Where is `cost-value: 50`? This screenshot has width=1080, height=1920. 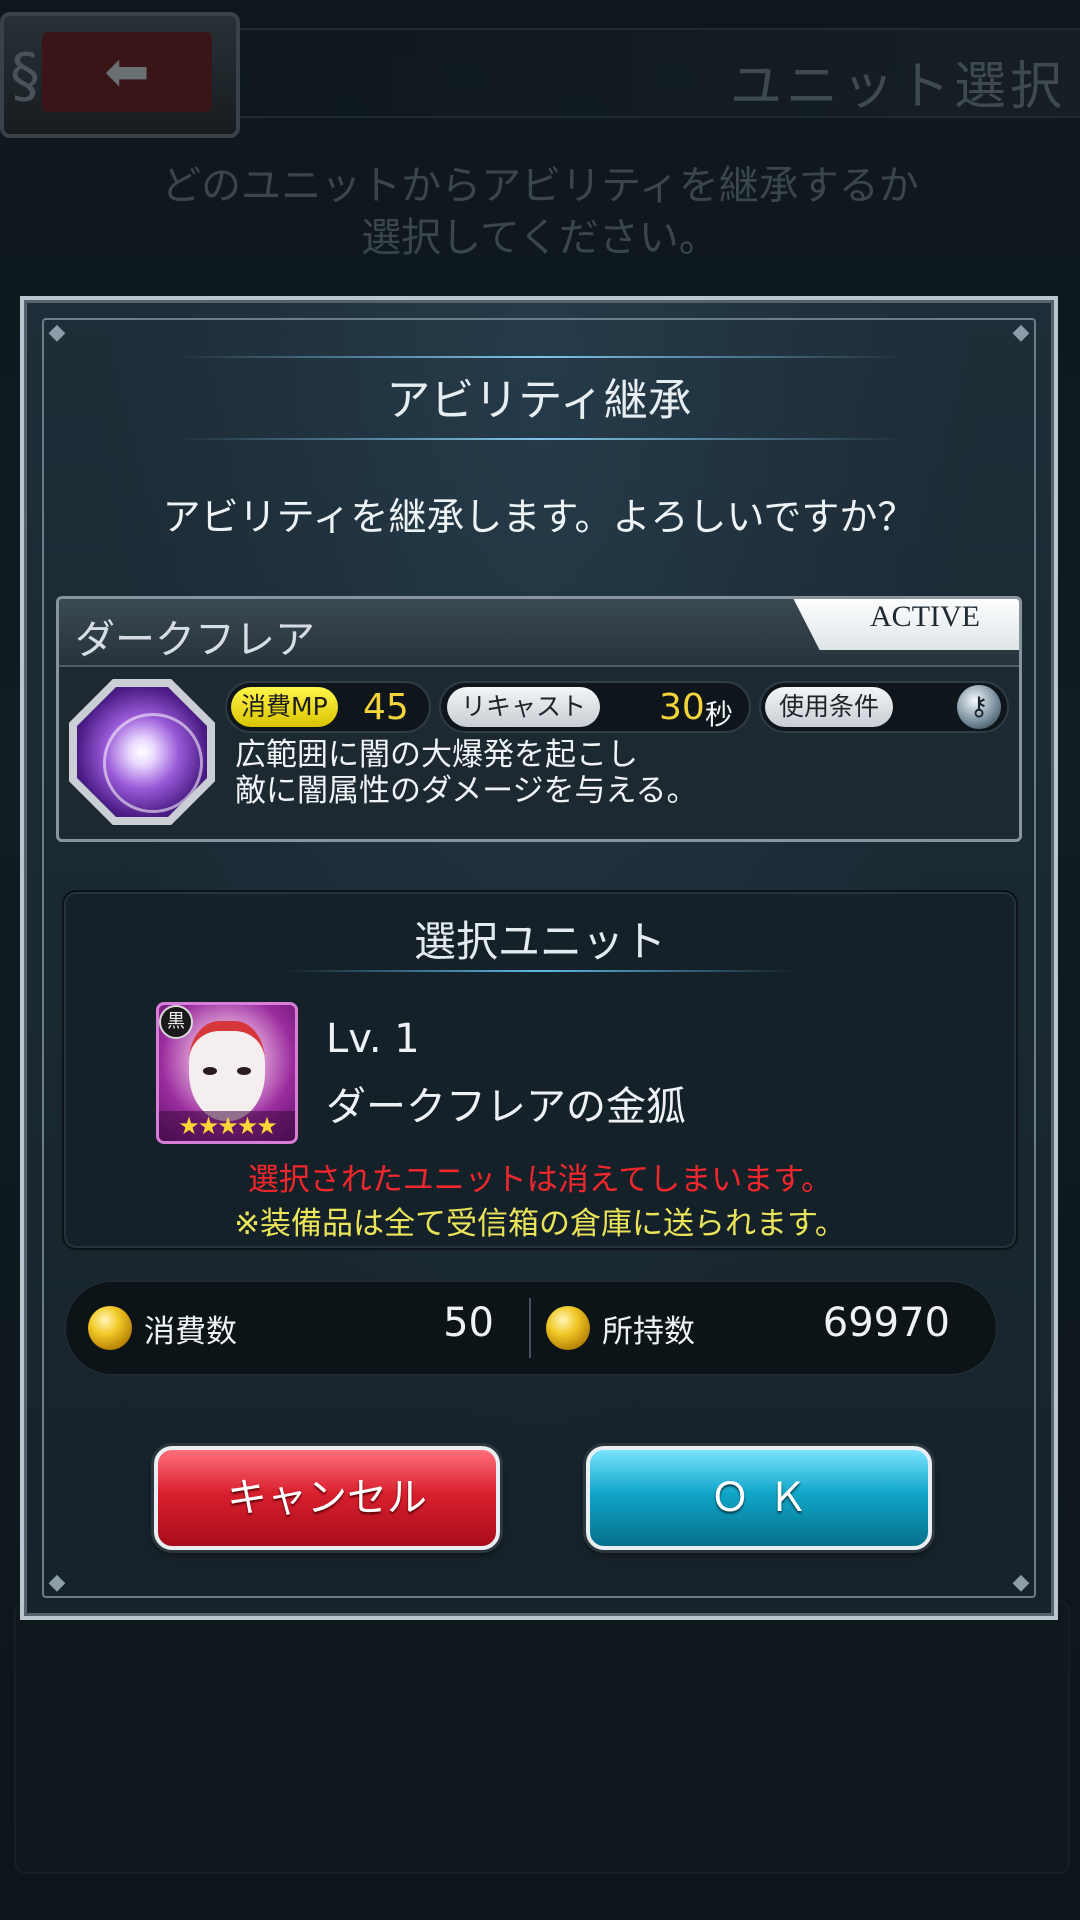
cost-value: 50 is located at coordinates (468, 1323).